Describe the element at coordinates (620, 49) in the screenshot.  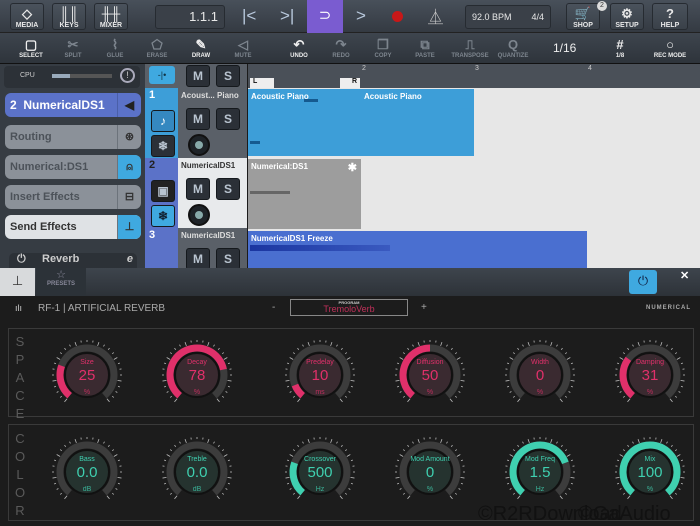
I see `grid-button: #1/8` at that location.